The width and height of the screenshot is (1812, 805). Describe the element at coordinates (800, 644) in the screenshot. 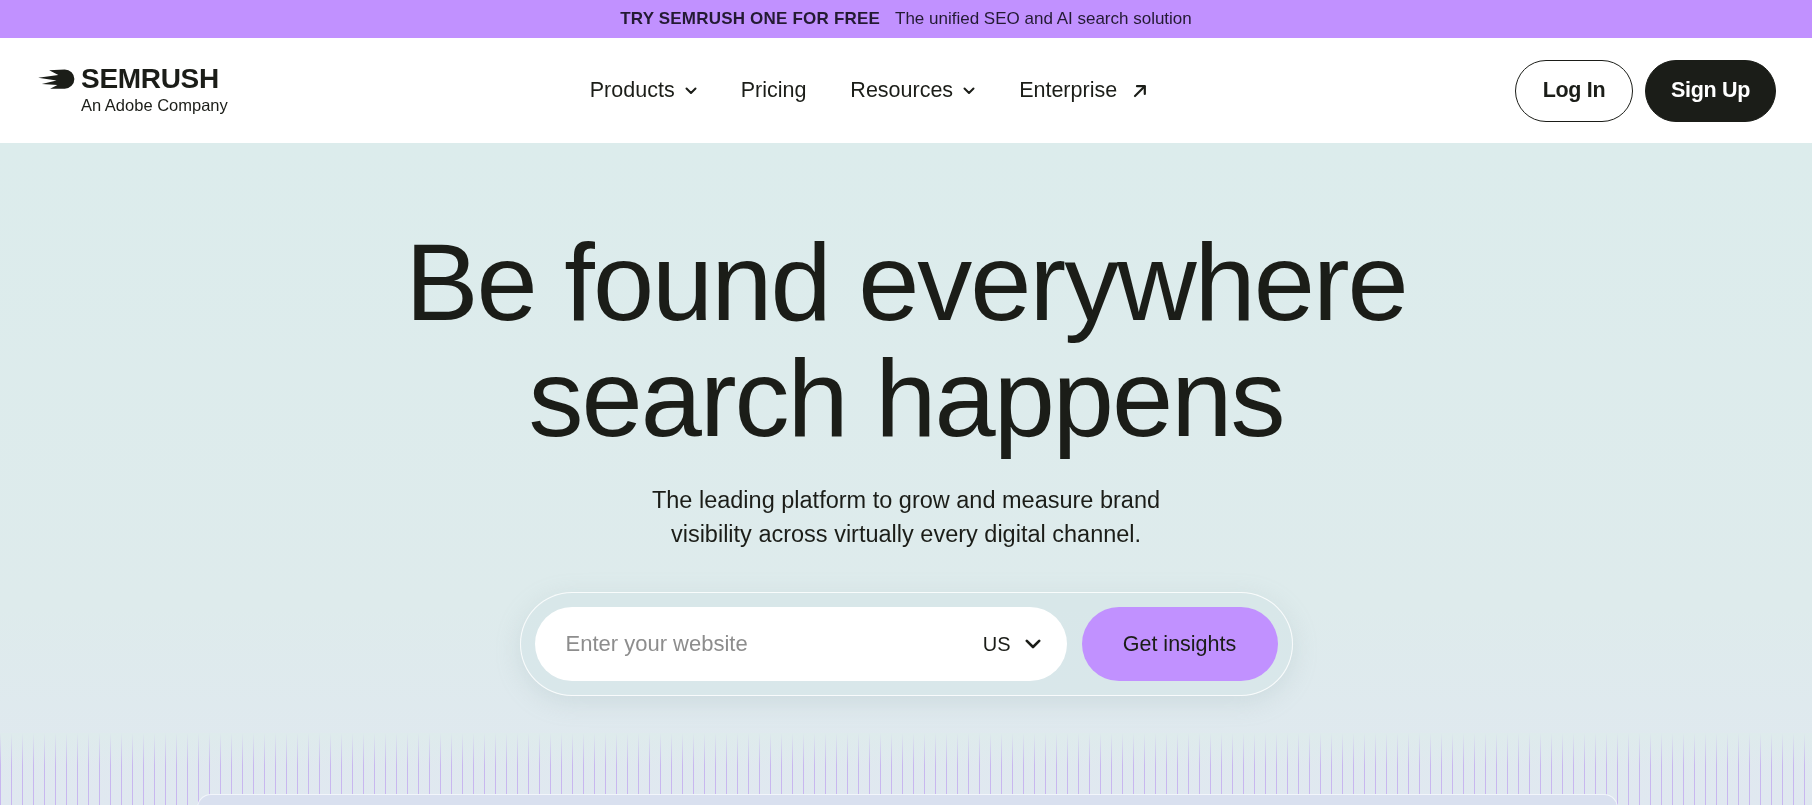

I see `website-field: Enter your website US` at that location.